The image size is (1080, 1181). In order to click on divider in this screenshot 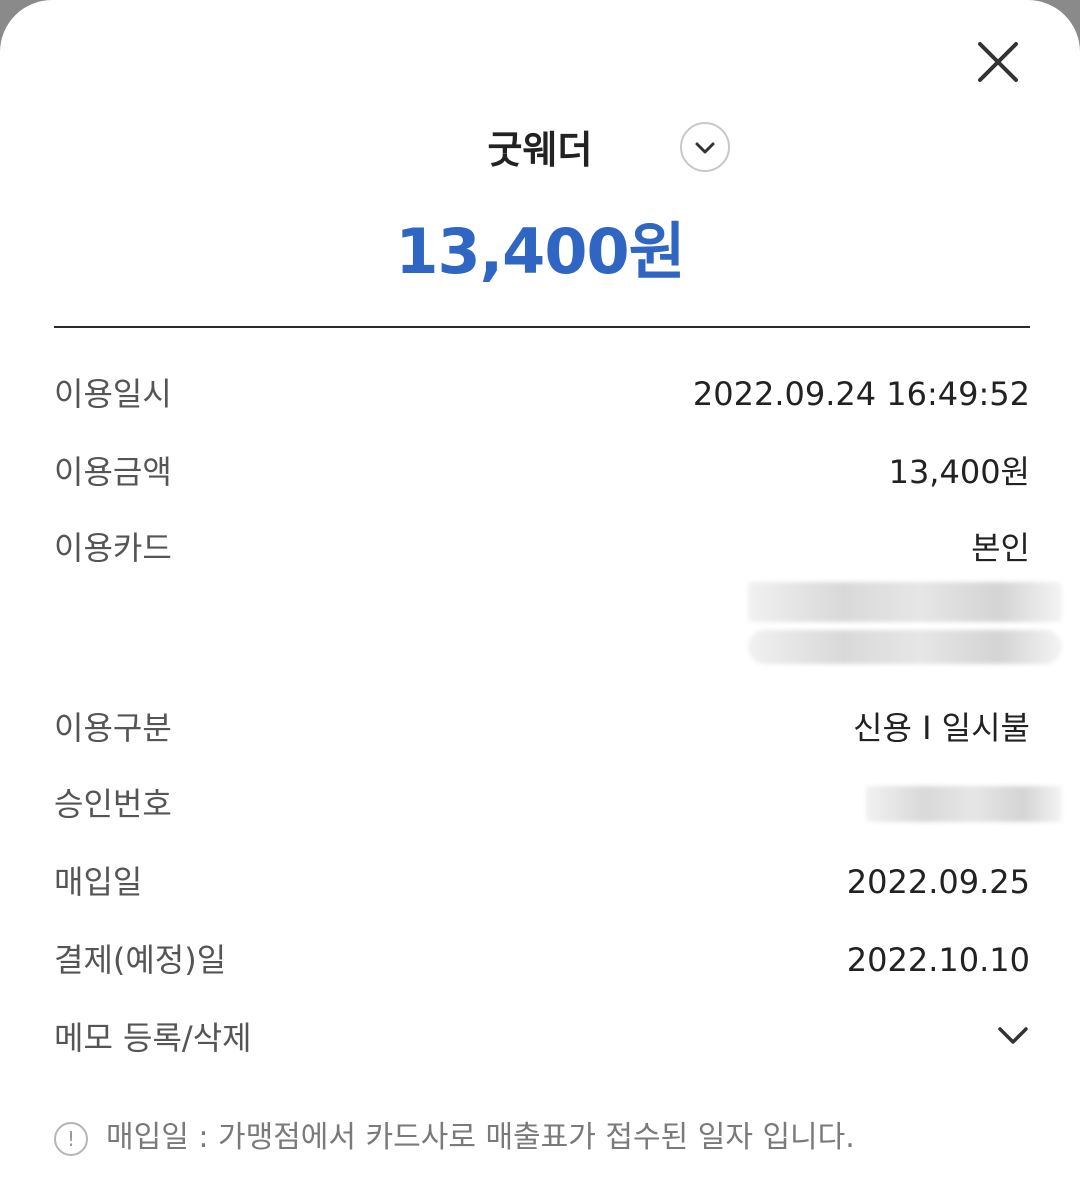, I will do `click(542, 327)`.